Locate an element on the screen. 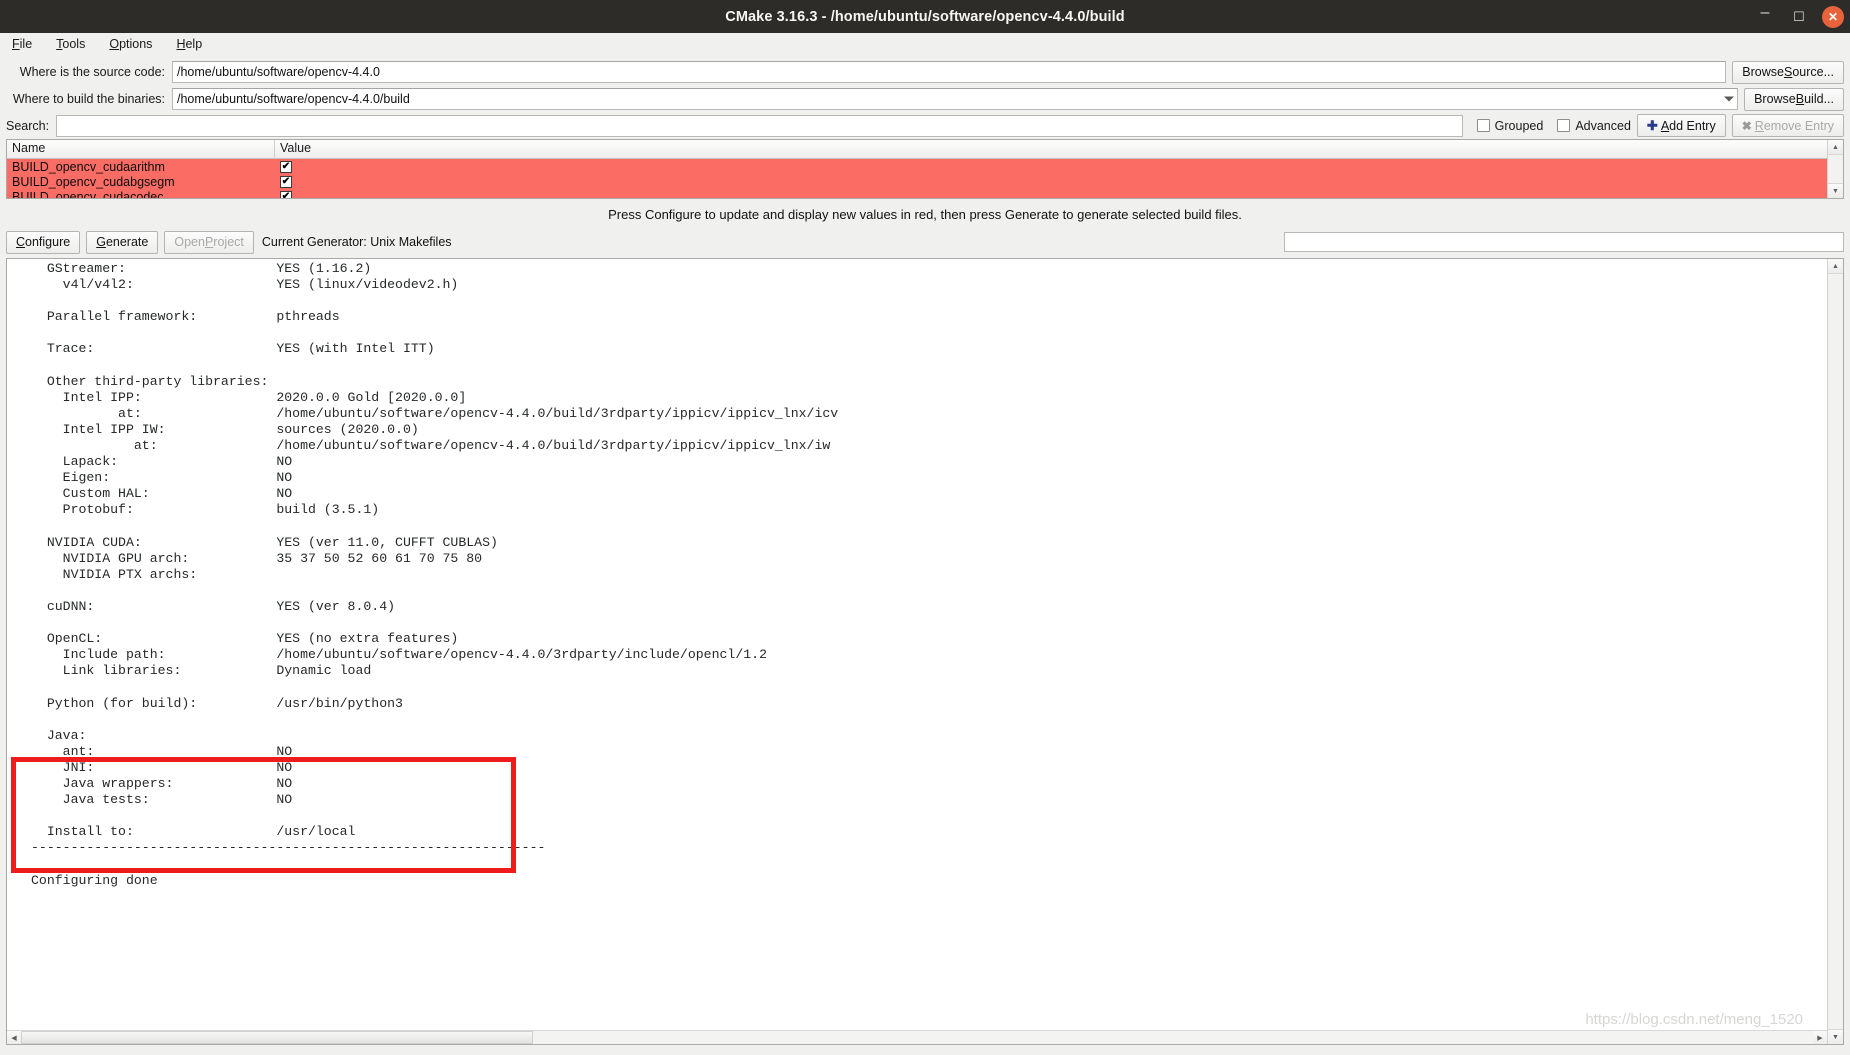 The height and width of the screenshot is (1055, 1850). source-path-label: Where is the source code: is located at coordinates (92, 72).